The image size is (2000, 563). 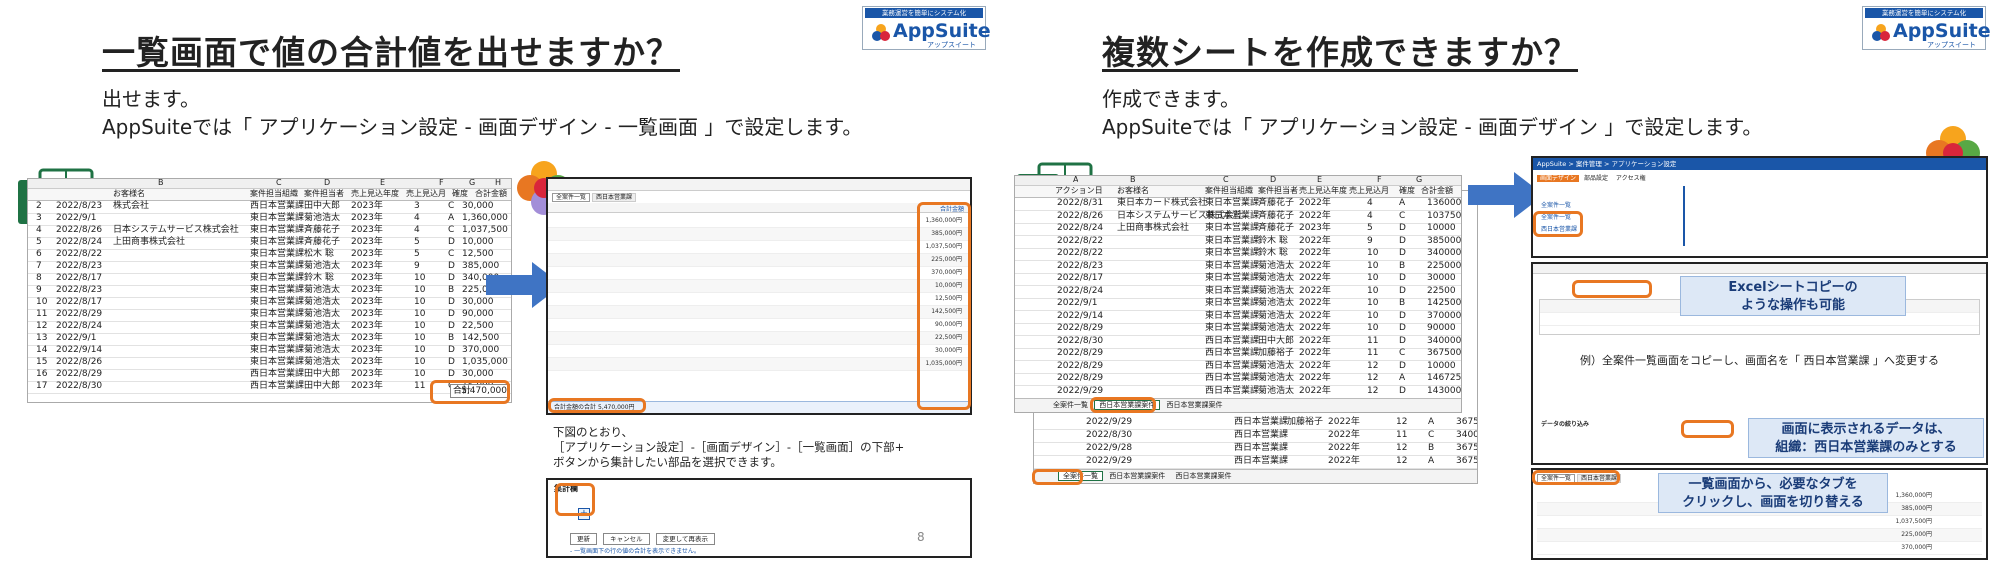 What do you see at coordinates (759, 364) in the screenshot?
I see `table-row: 1,035,000円` at bounding box center [759, 364].